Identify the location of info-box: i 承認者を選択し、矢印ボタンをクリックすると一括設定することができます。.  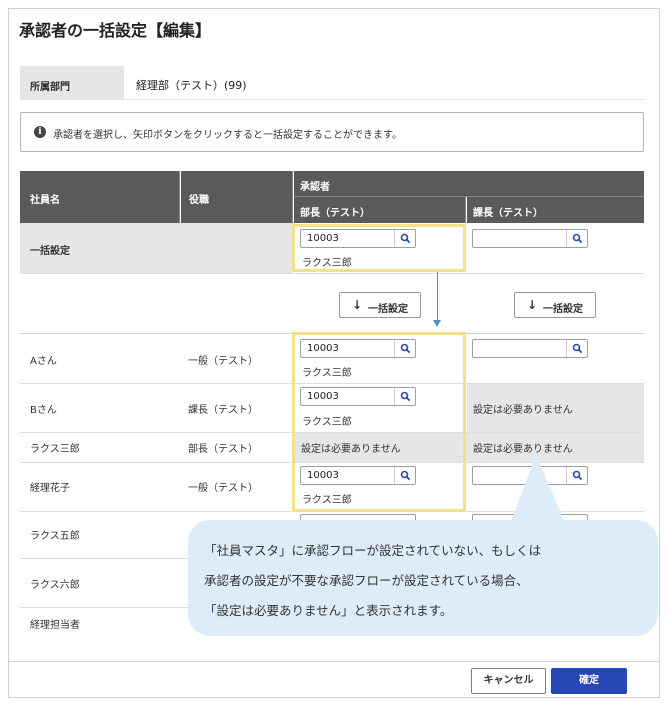
(332, 132).